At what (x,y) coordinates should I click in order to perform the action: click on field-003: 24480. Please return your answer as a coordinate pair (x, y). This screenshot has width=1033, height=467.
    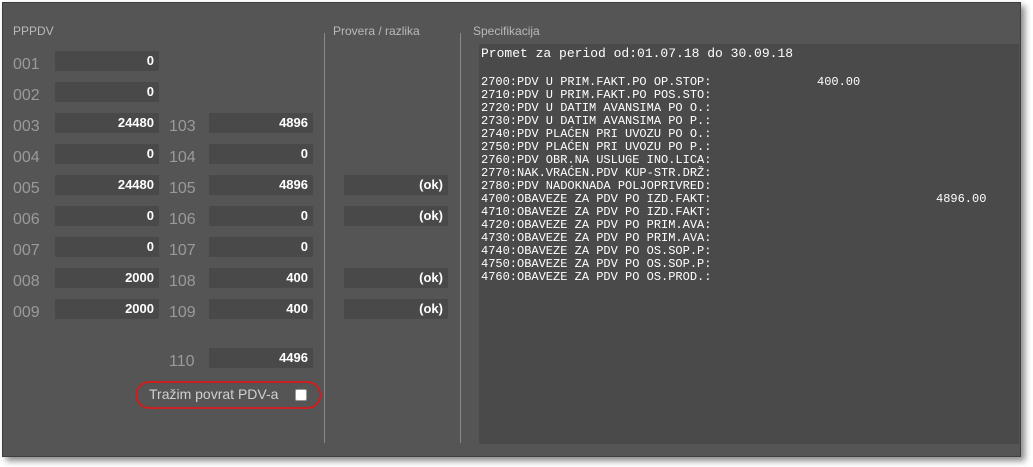
    Looking at the image, I should click on (107, 123).